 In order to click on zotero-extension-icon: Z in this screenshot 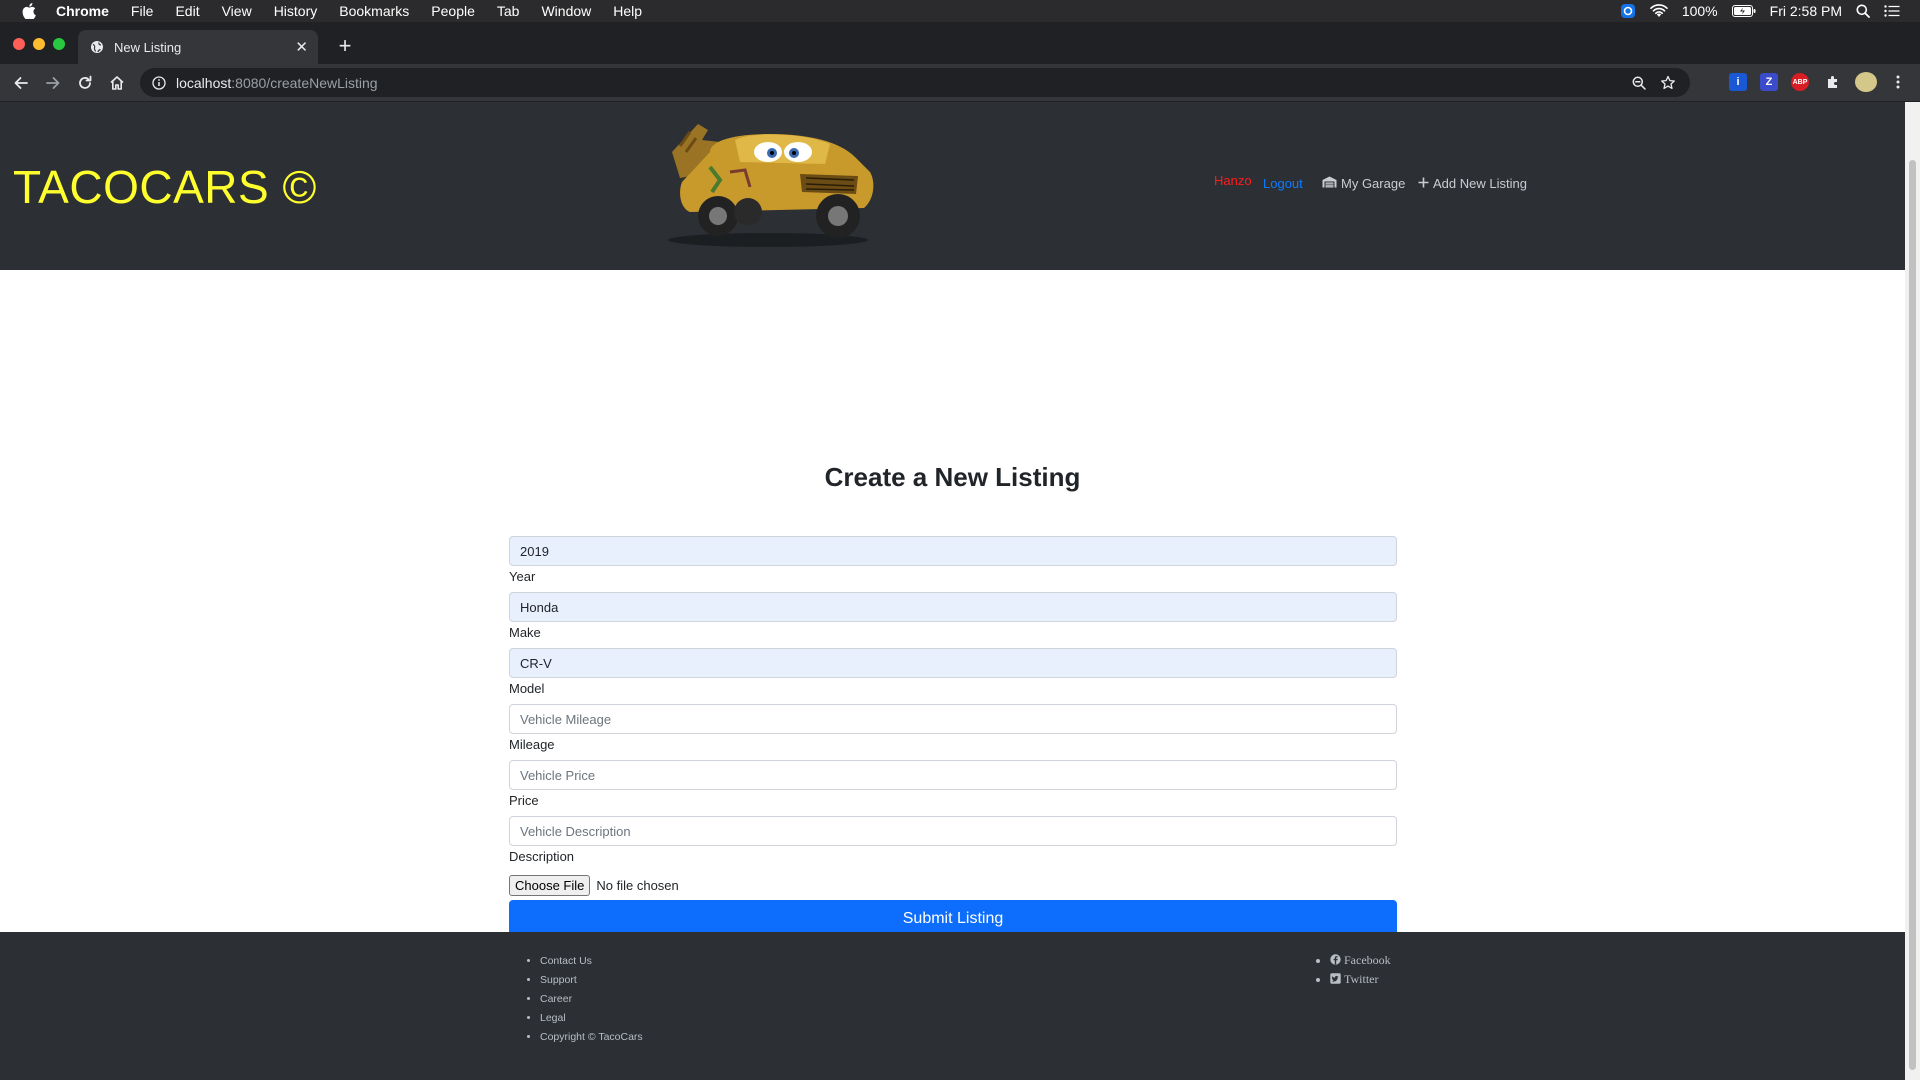, I will do `click(1769, 82)`.